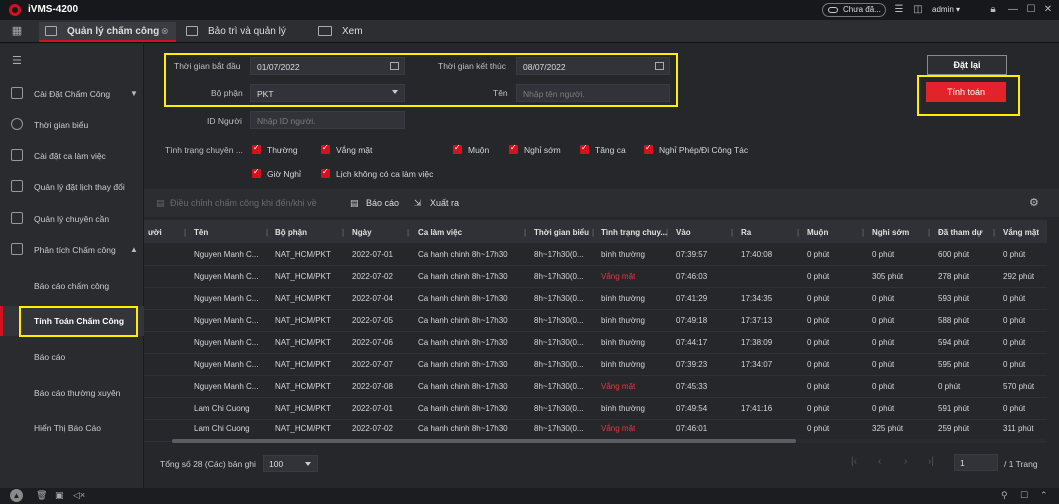 This screenshot has width=1059, height=504. I want to click on cell-date: 2022-07-05, so click(372, 320).